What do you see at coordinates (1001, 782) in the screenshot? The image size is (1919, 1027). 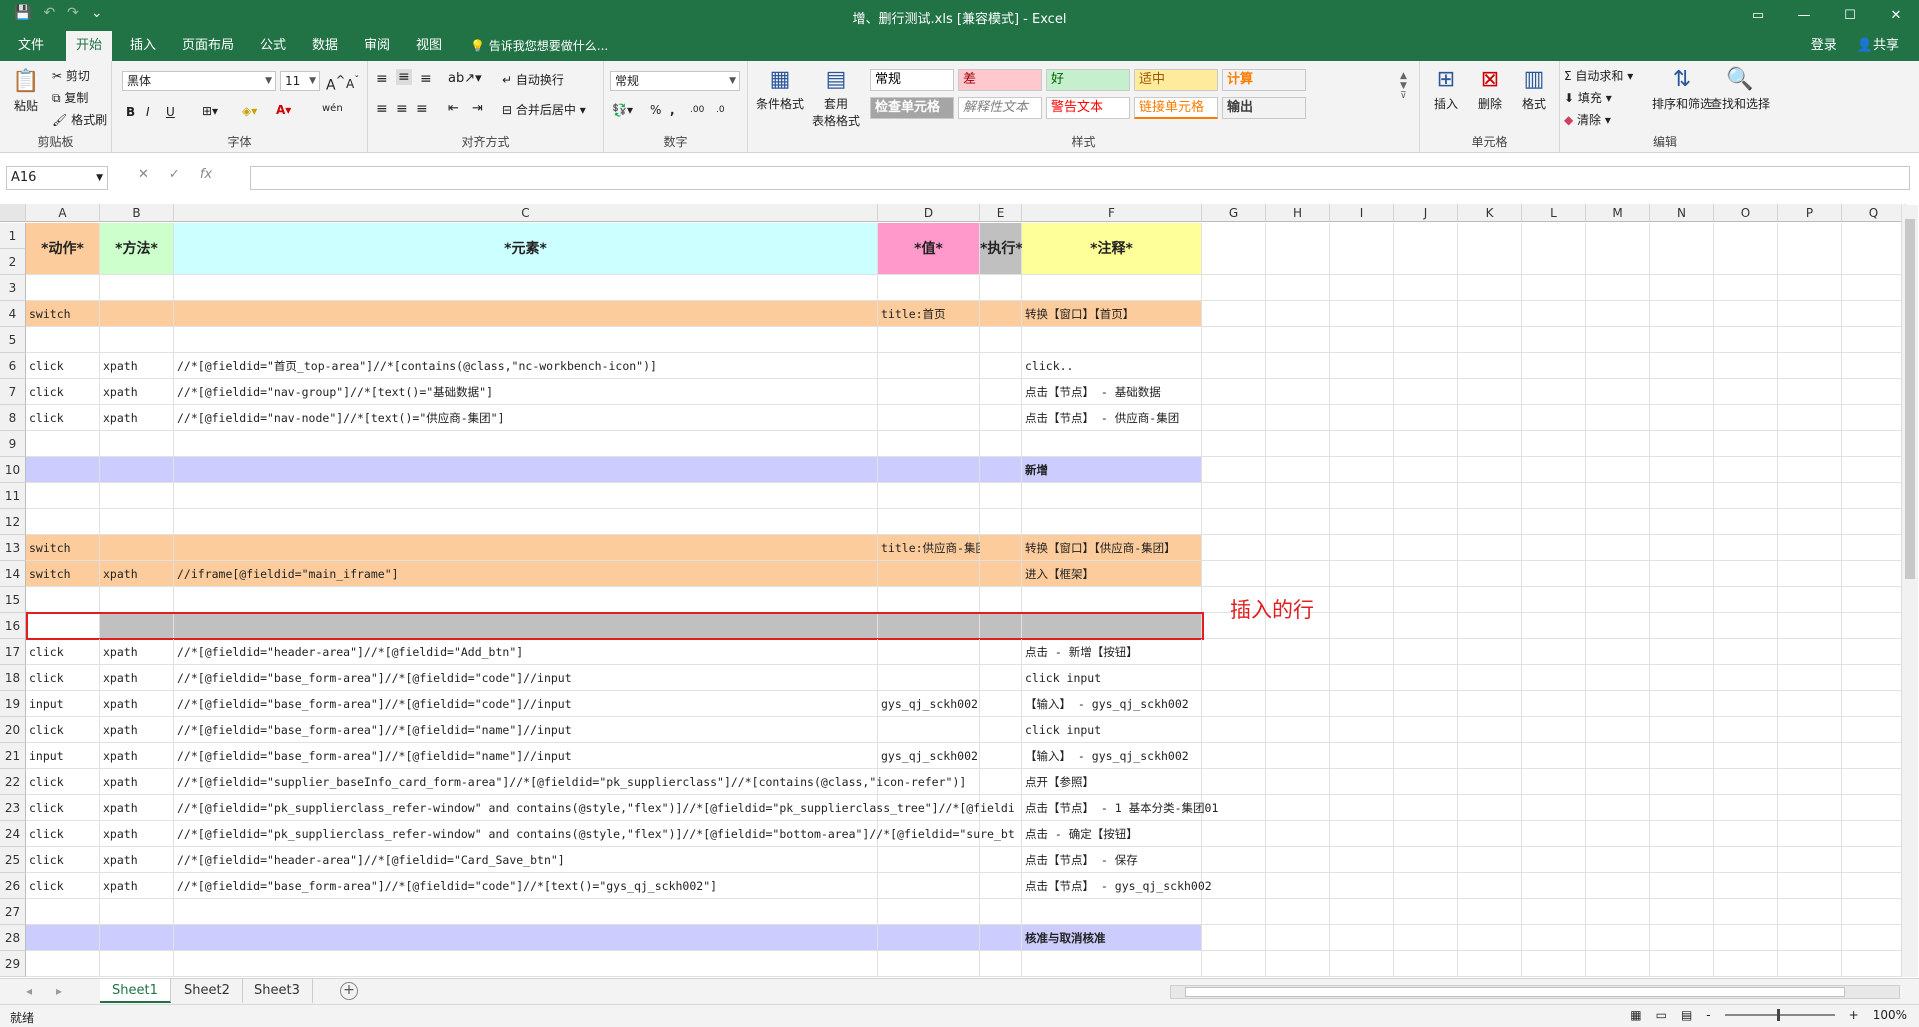 I see `cell-e22` at bounding box center [1001, 782].